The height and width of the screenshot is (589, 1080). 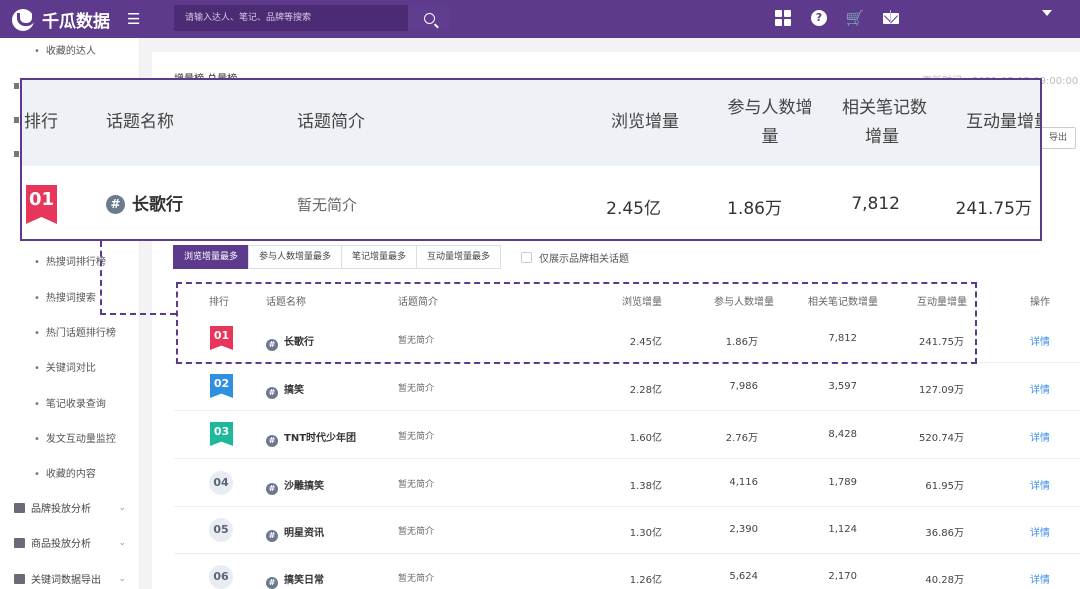 I want to click on participants-value: 2.76万, so click(x=741, y=438).